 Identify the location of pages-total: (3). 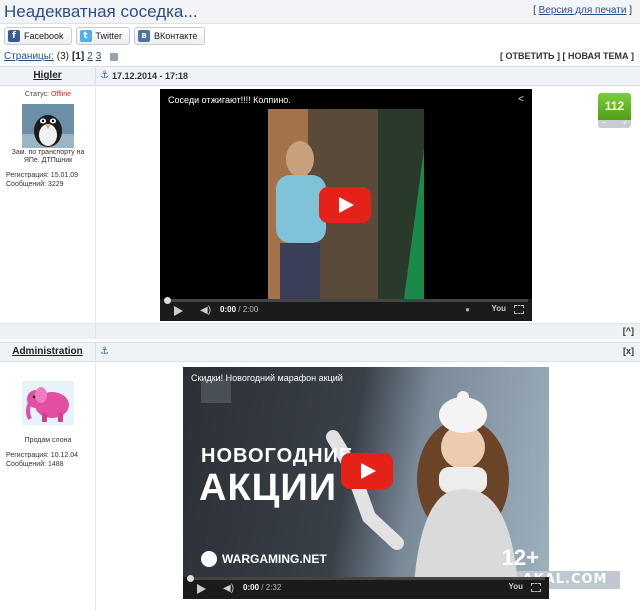
(62, 56).